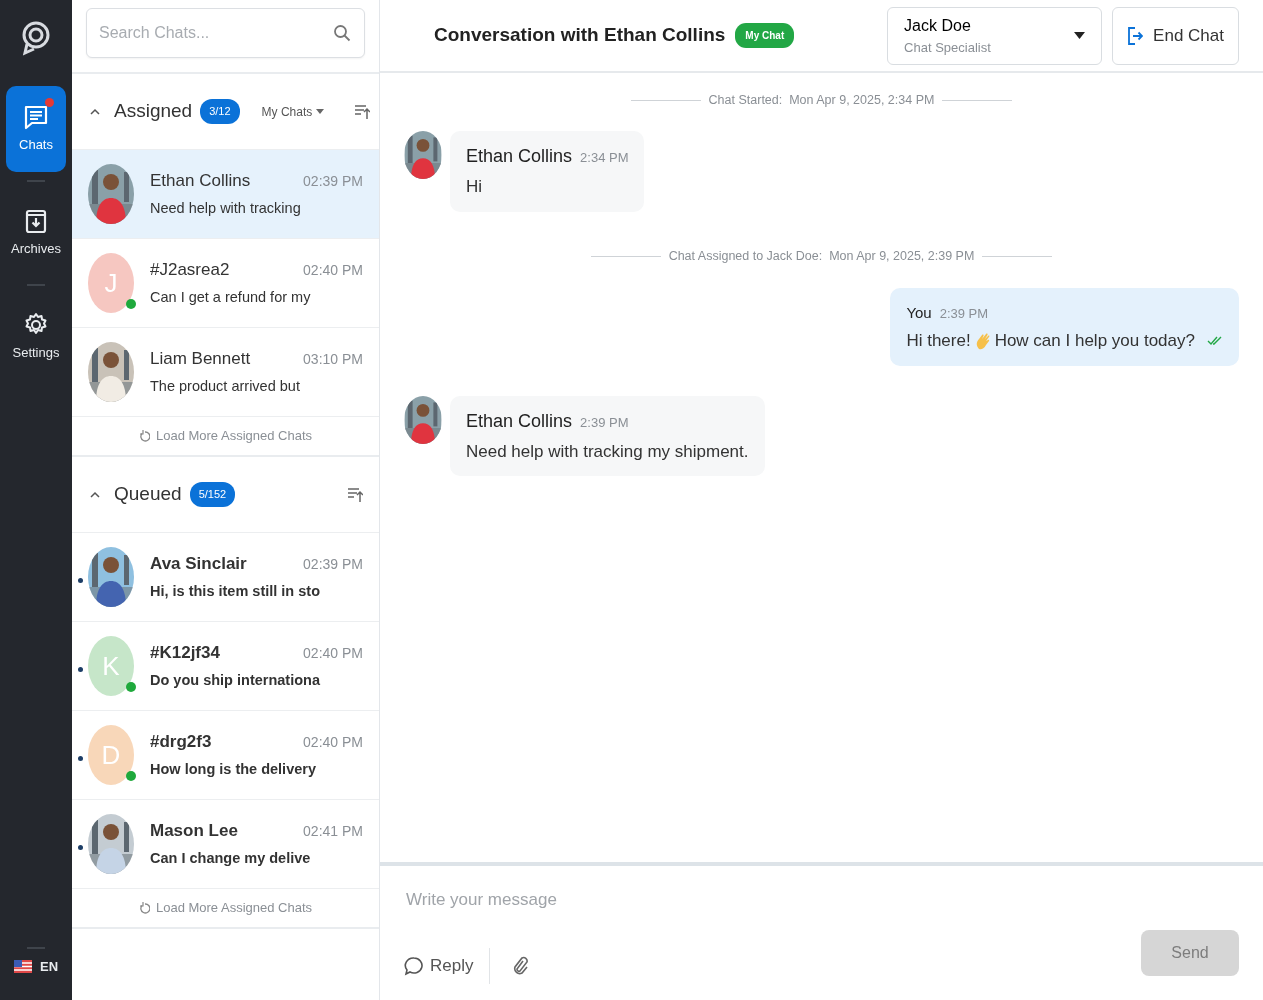 The height and width of the screenshot is (1000, 1263). What do you see at coordinates (198, 564) in the screenshot?
I see `contact-name: Ava Sinclair` at bounding box center [198, 564].